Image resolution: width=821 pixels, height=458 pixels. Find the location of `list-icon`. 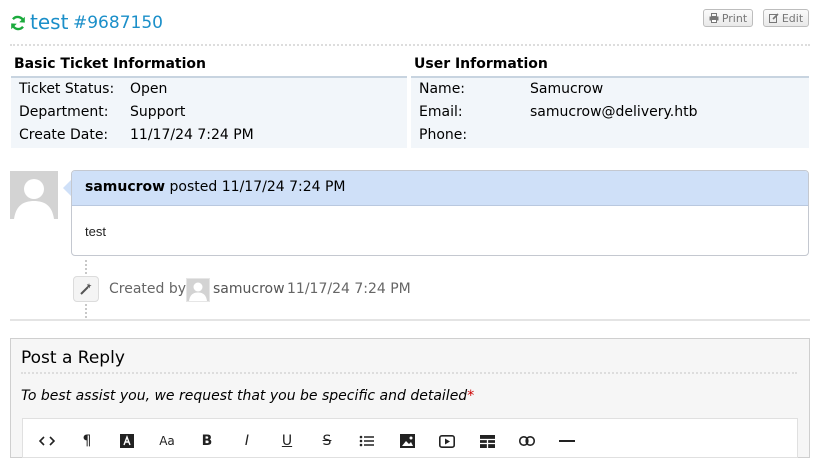

list-icon is located at coordinates (366, 441).